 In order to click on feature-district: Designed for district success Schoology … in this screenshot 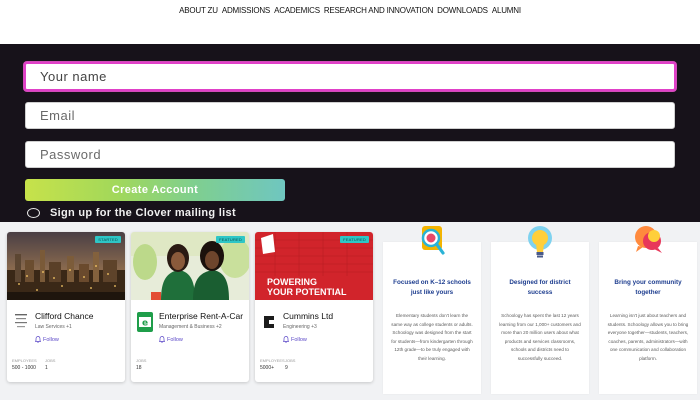, I will do `click(540, 310)`.